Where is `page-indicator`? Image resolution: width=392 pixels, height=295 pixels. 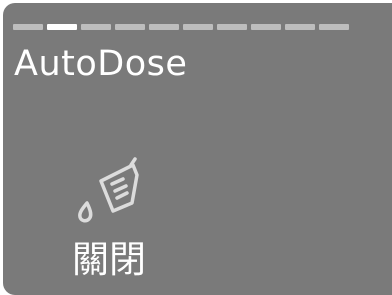
page-indicator is located at coordinates (181, 27).